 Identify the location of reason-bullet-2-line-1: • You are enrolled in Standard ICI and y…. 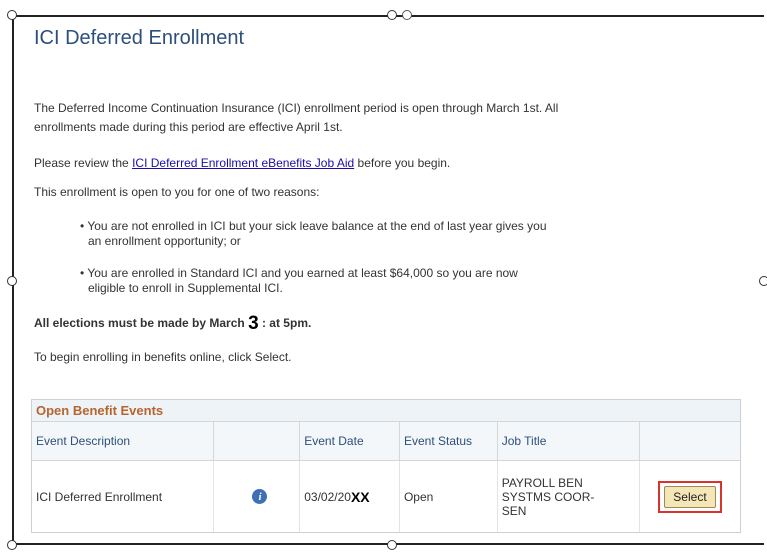
(299, 273).